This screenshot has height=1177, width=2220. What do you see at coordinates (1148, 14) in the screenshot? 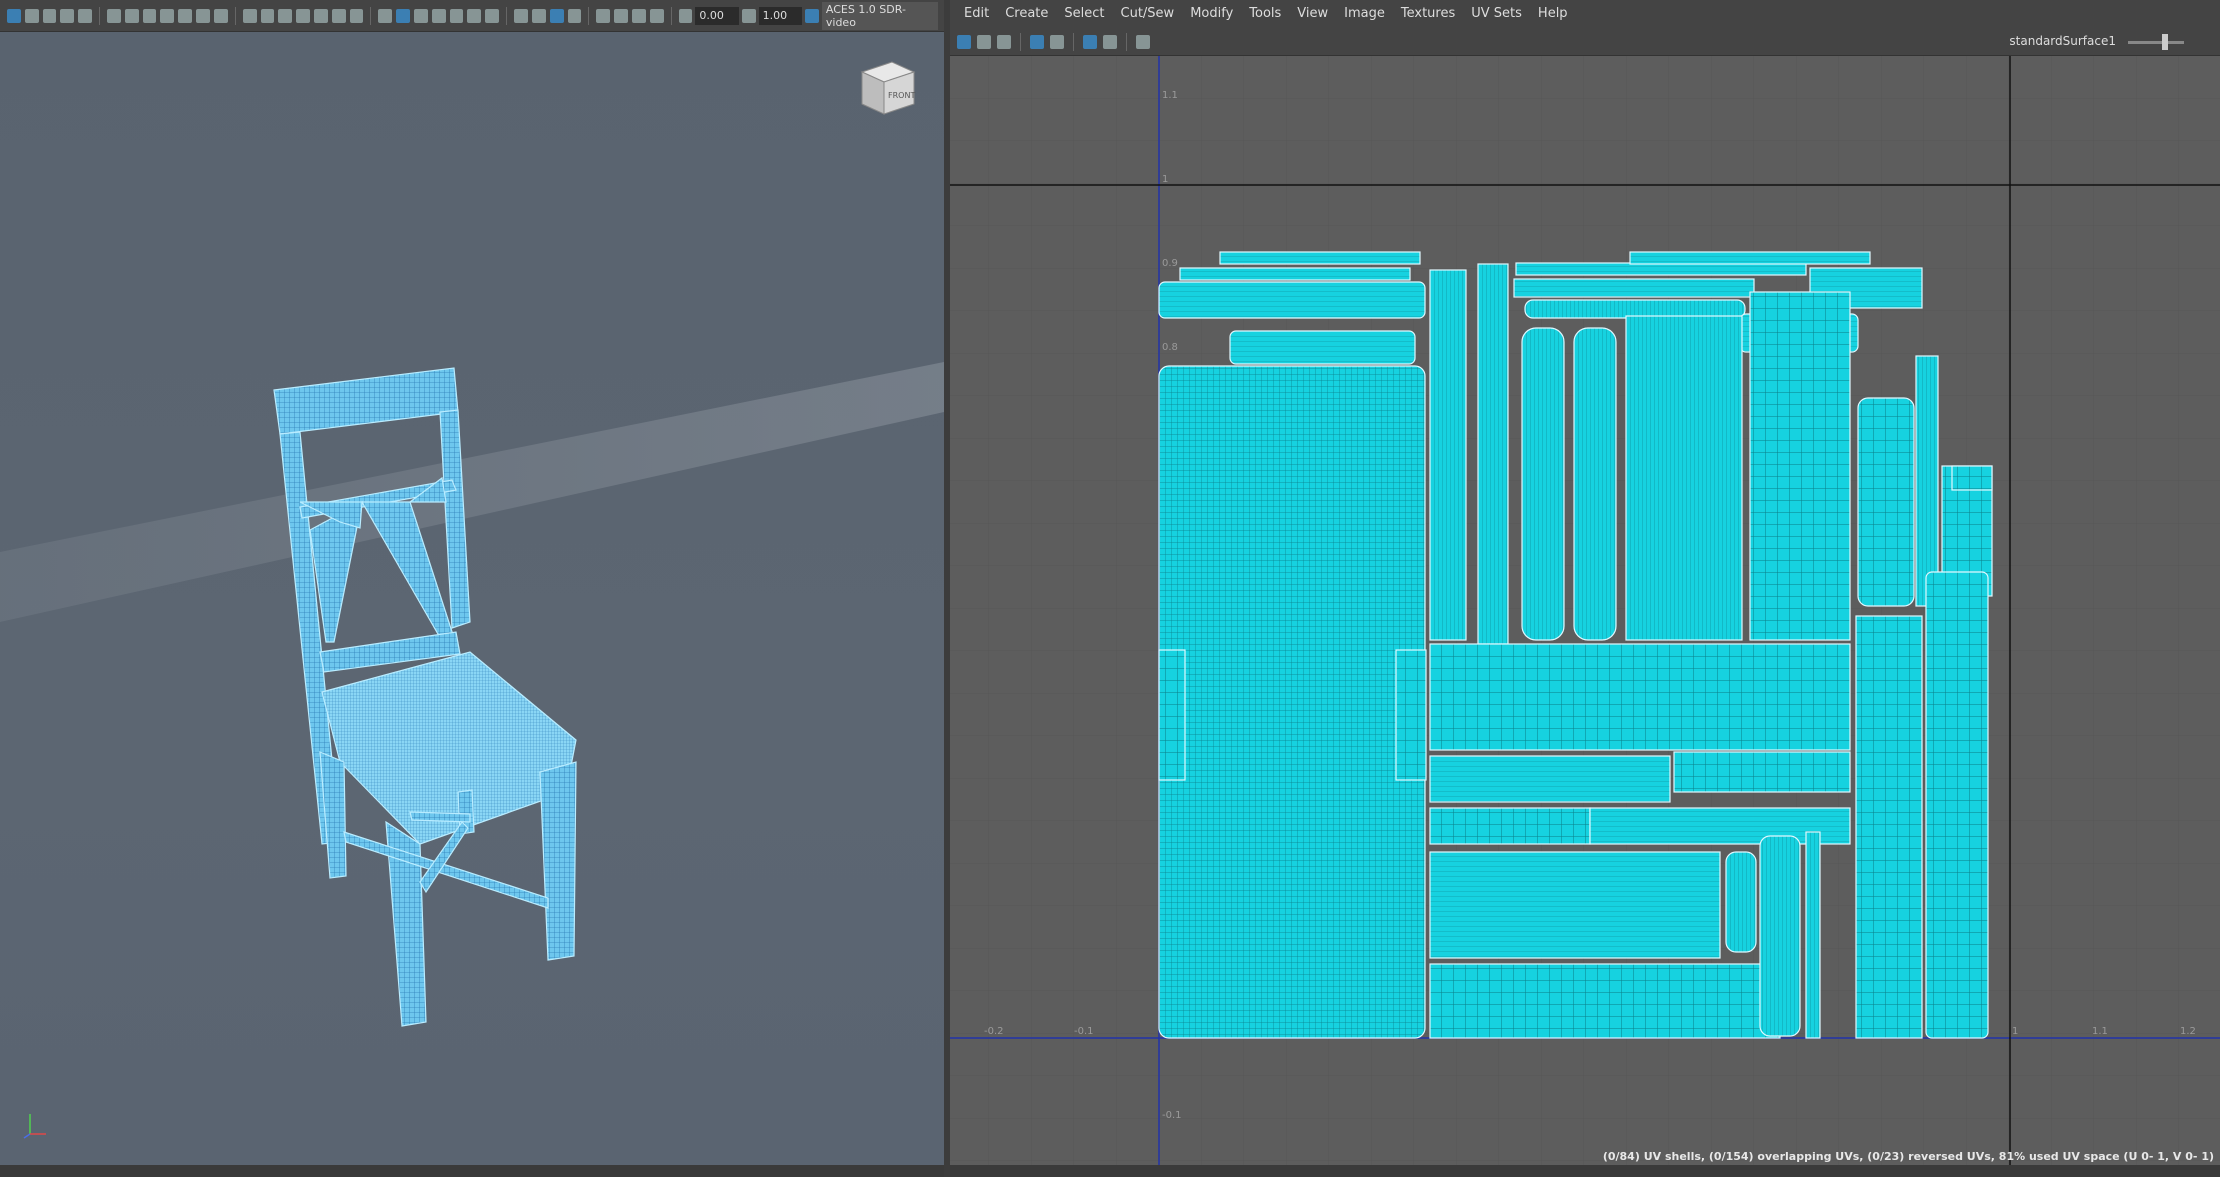
I see `menu-cut-sew: Cut/Sew` at bounding box center [1148, 14].